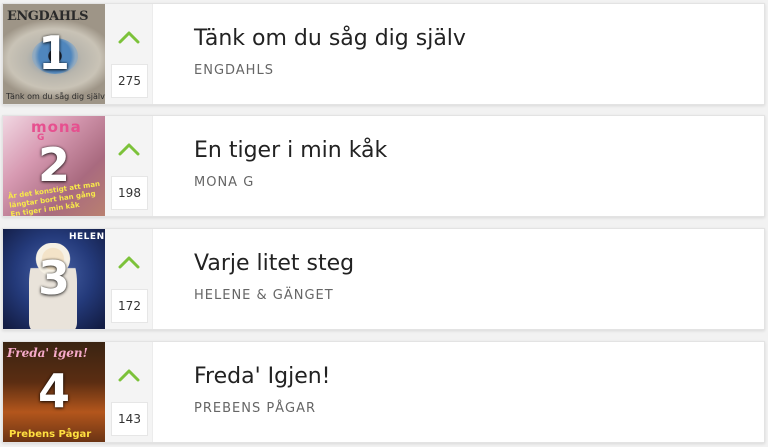 The height and width of the screenshot is (447, 768). Describe the element at coordinates (129, 54) in the screenshot. I see `vote-panel: 275` at that location.